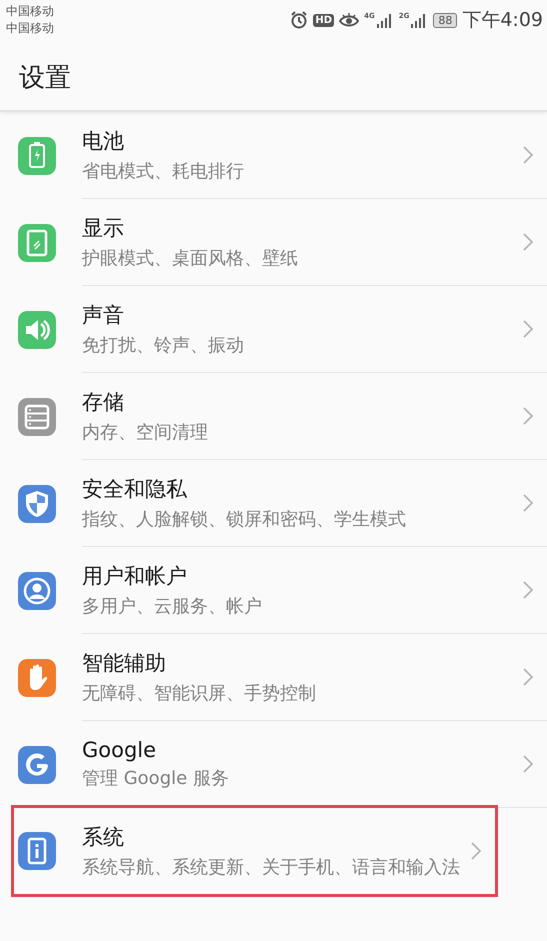 Image resolution: width=547 pixels, height=941 pixels. I want to click on battery-indicator: 88, so click(445, 20).